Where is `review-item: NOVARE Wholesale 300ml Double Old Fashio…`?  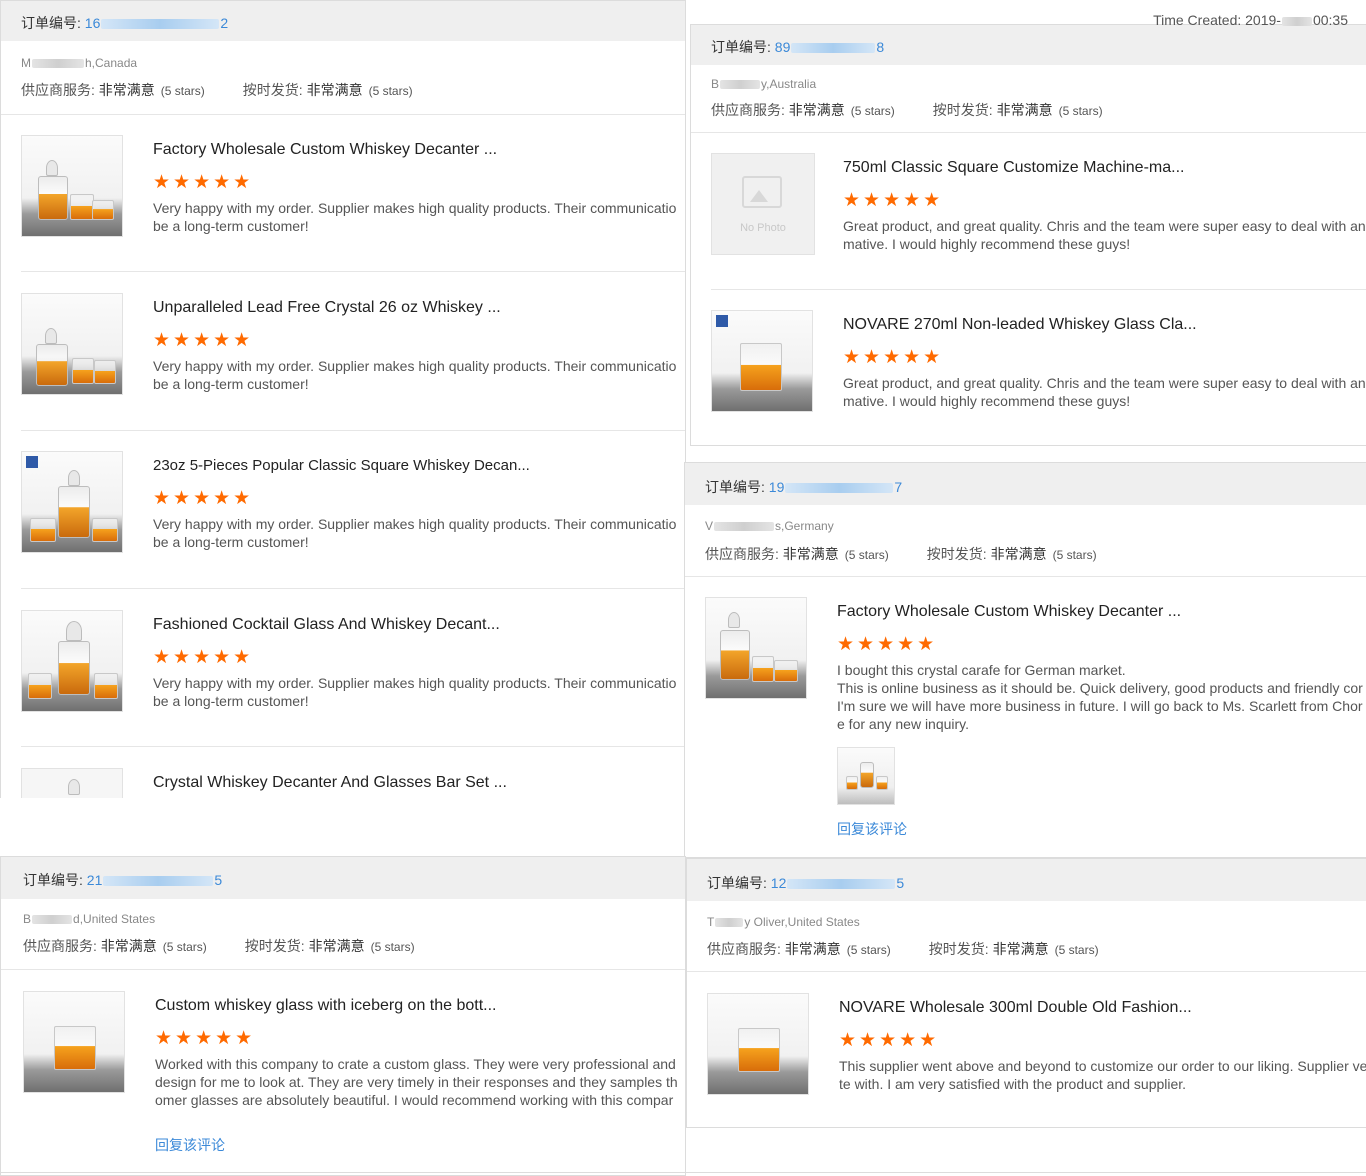
review-item: NOVARE Wholesale 300ml Double Old Fashio… is located at coordinates (1036, 1053).